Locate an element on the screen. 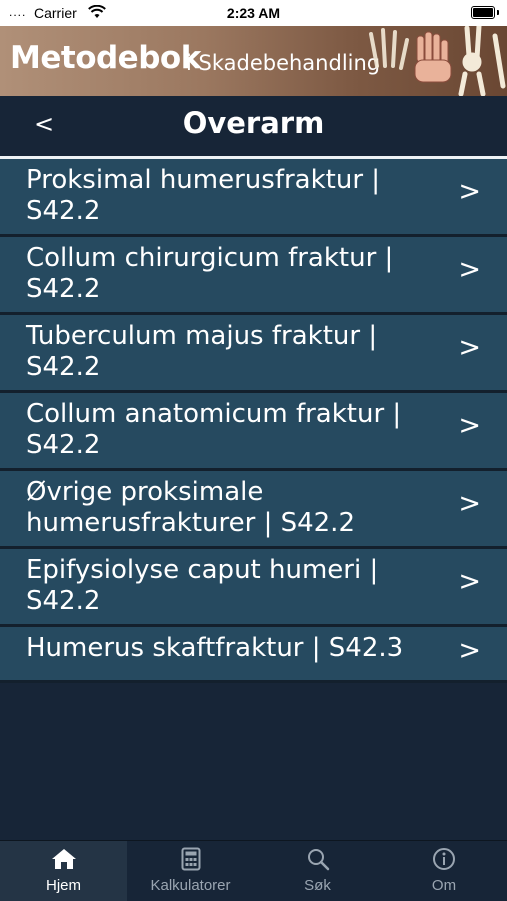  tab-bar: Hjem Kalkulatorer Søk Om is located at coordinates (253, 870).